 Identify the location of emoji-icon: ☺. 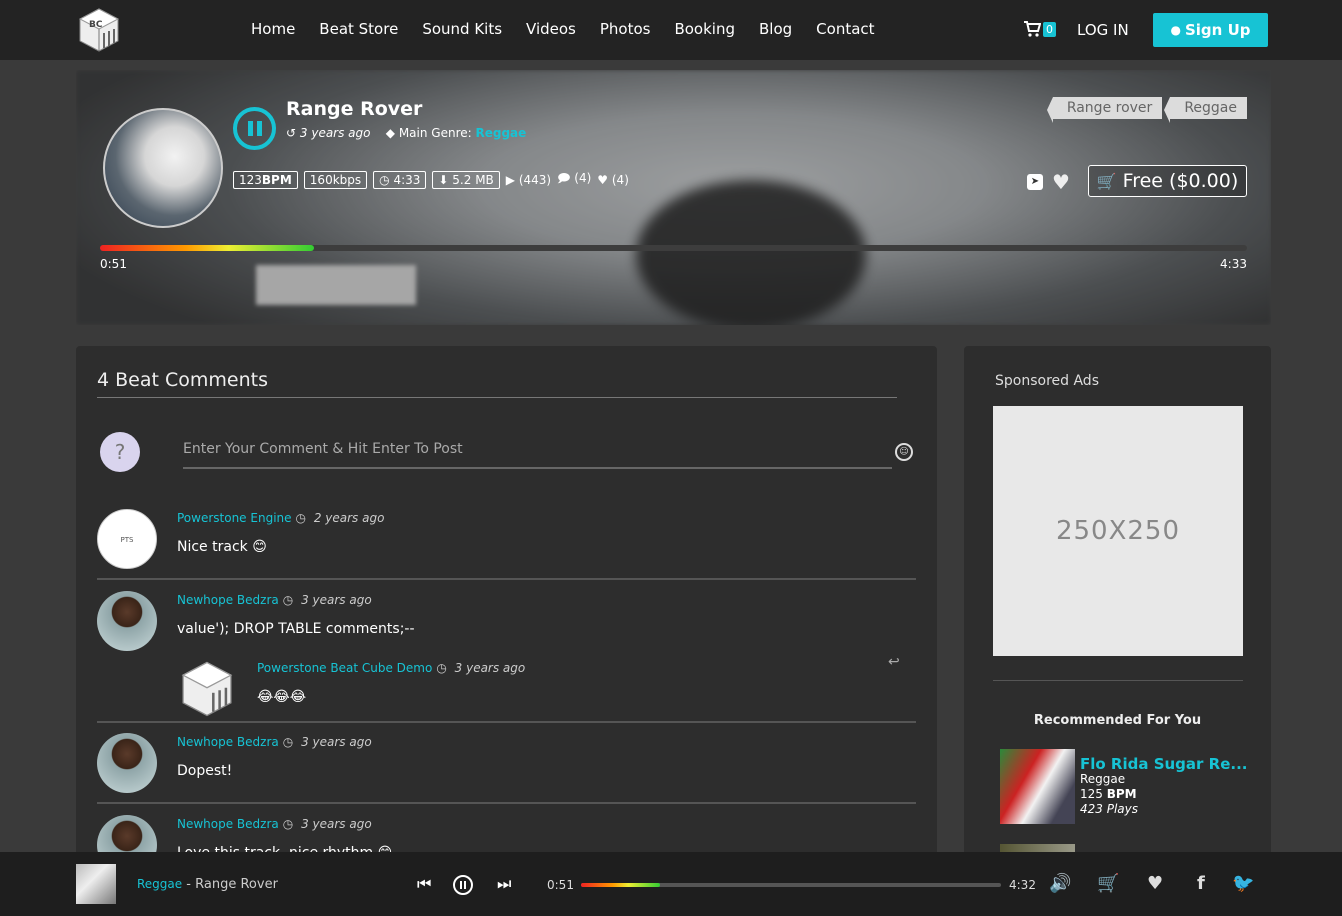
(904, 452).